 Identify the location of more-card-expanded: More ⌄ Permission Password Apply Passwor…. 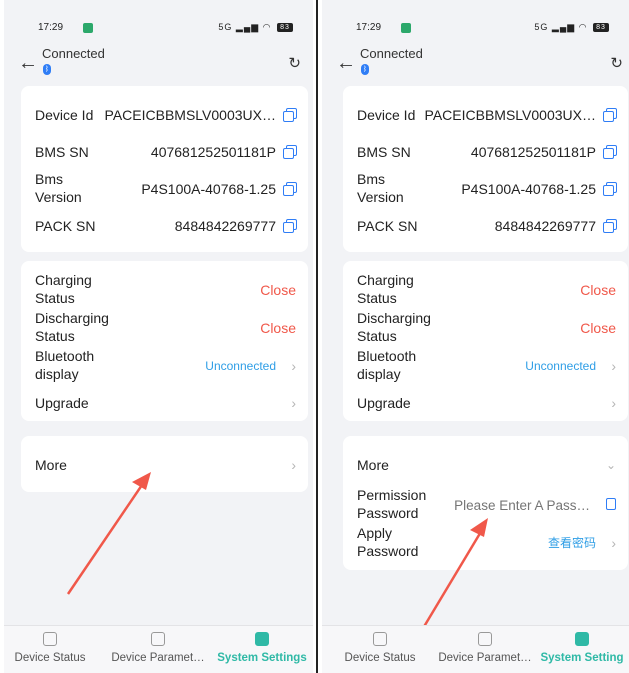
(485, 503).